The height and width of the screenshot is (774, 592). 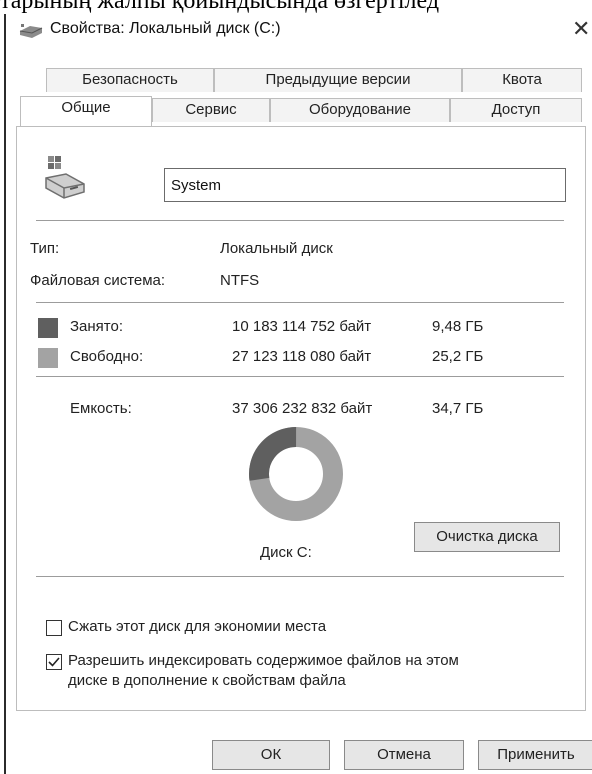 I want to click on used-bytes: 10 183 114 752 байт, so click(x=302, y=326).